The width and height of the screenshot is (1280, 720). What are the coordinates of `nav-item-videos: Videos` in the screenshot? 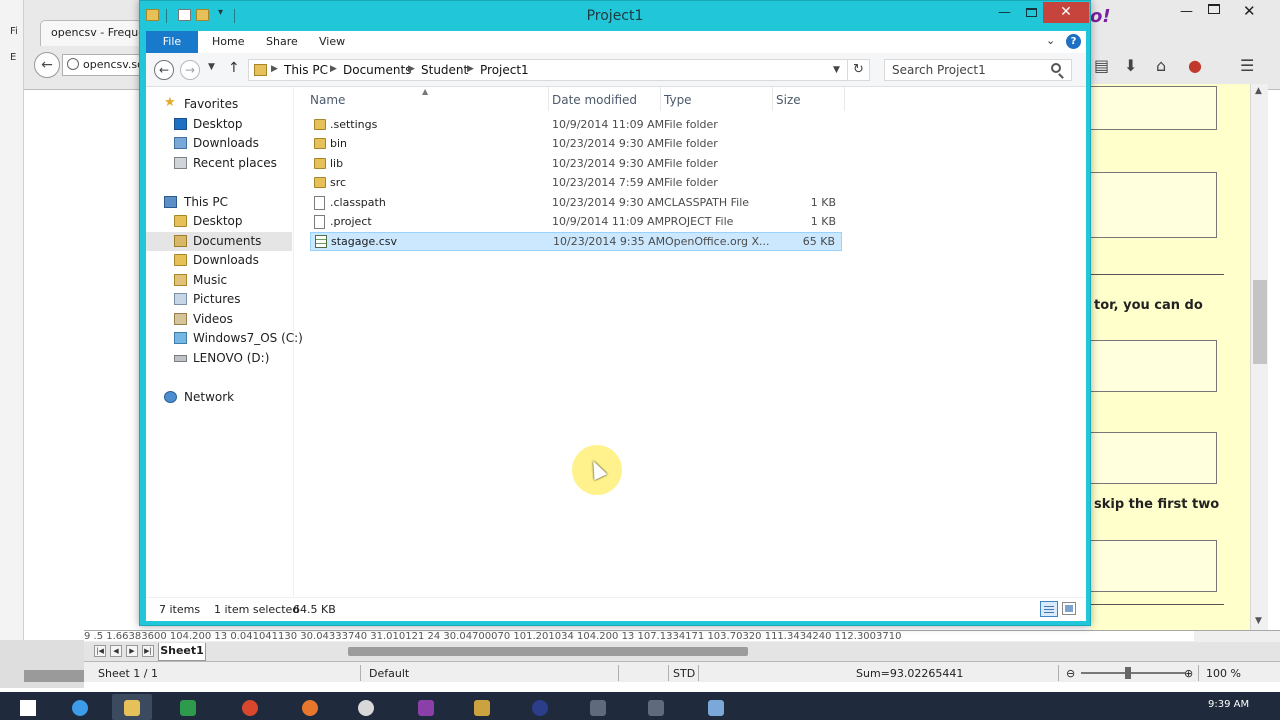 It's located at (219, 319).